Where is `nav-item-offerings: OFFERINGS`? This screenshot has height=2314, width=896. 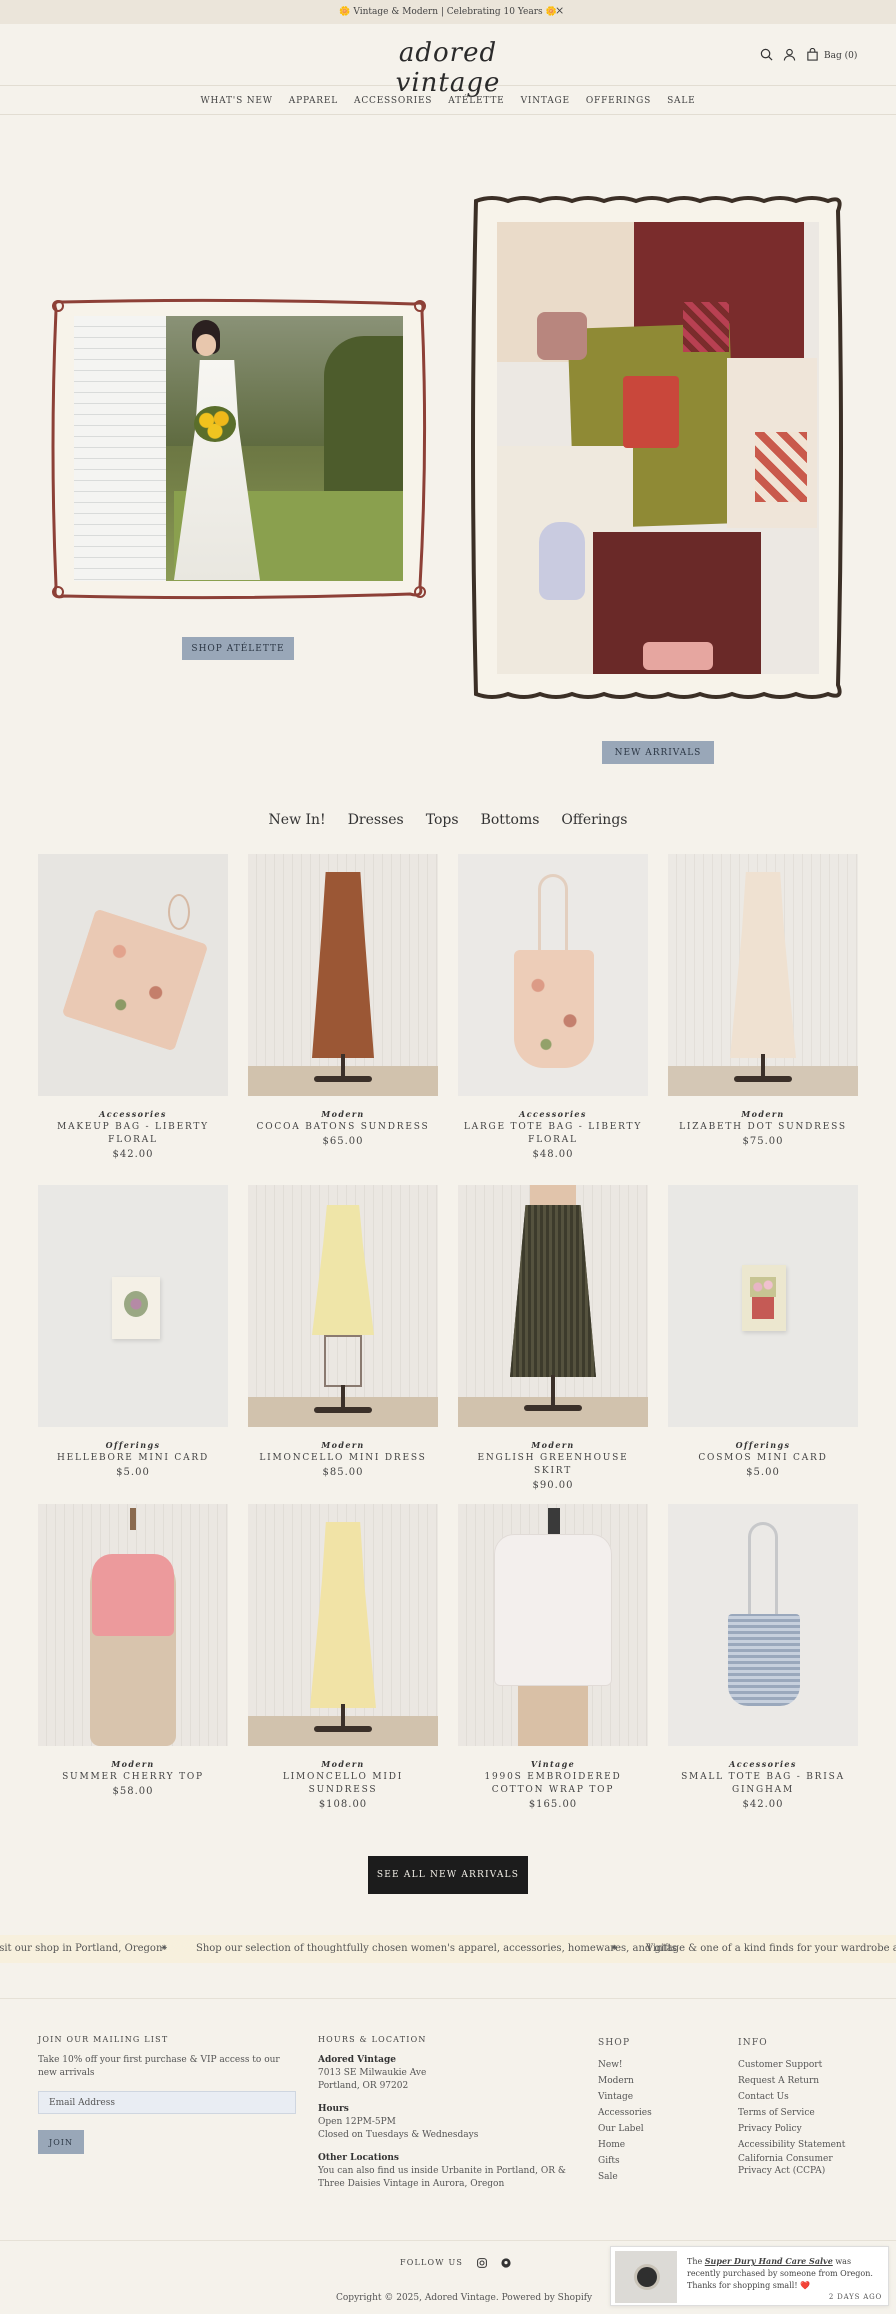 nav-item-offerings: OFFERINGS is located at coordinates (618, 101).